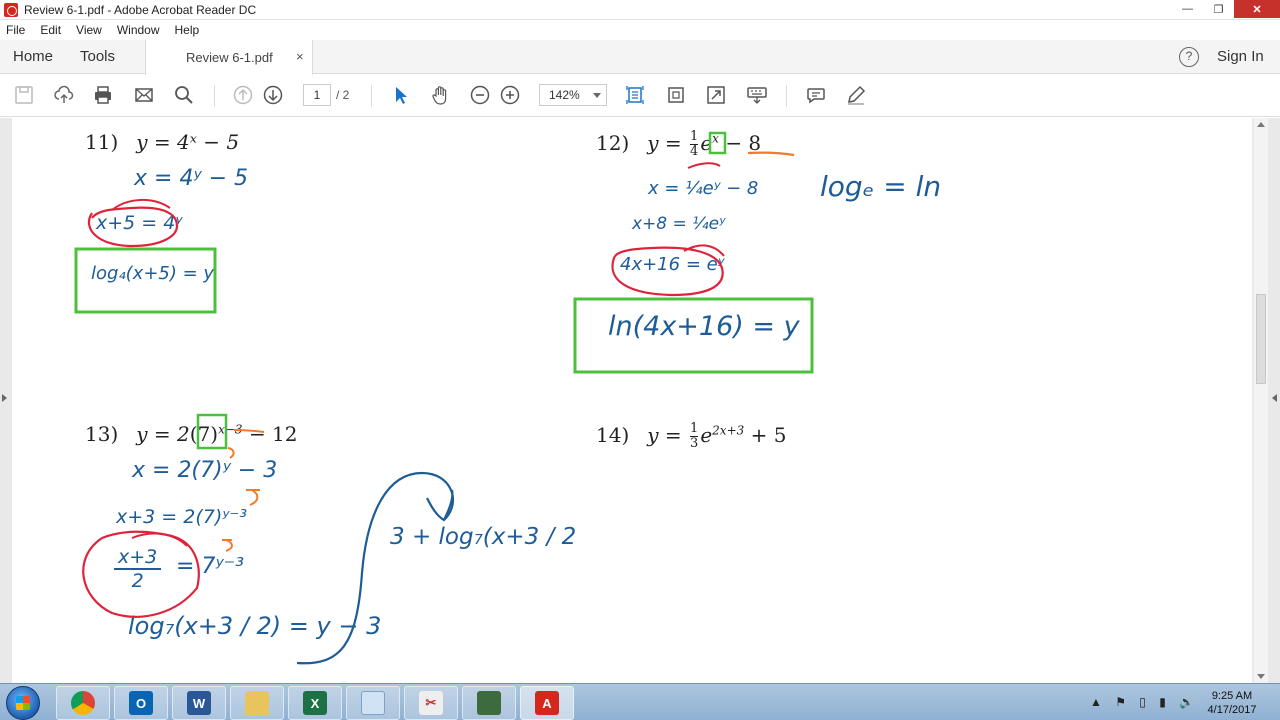  Describe the element at coordinates (89, 30) in the screenshot. I see `menu-view: View` at that location.